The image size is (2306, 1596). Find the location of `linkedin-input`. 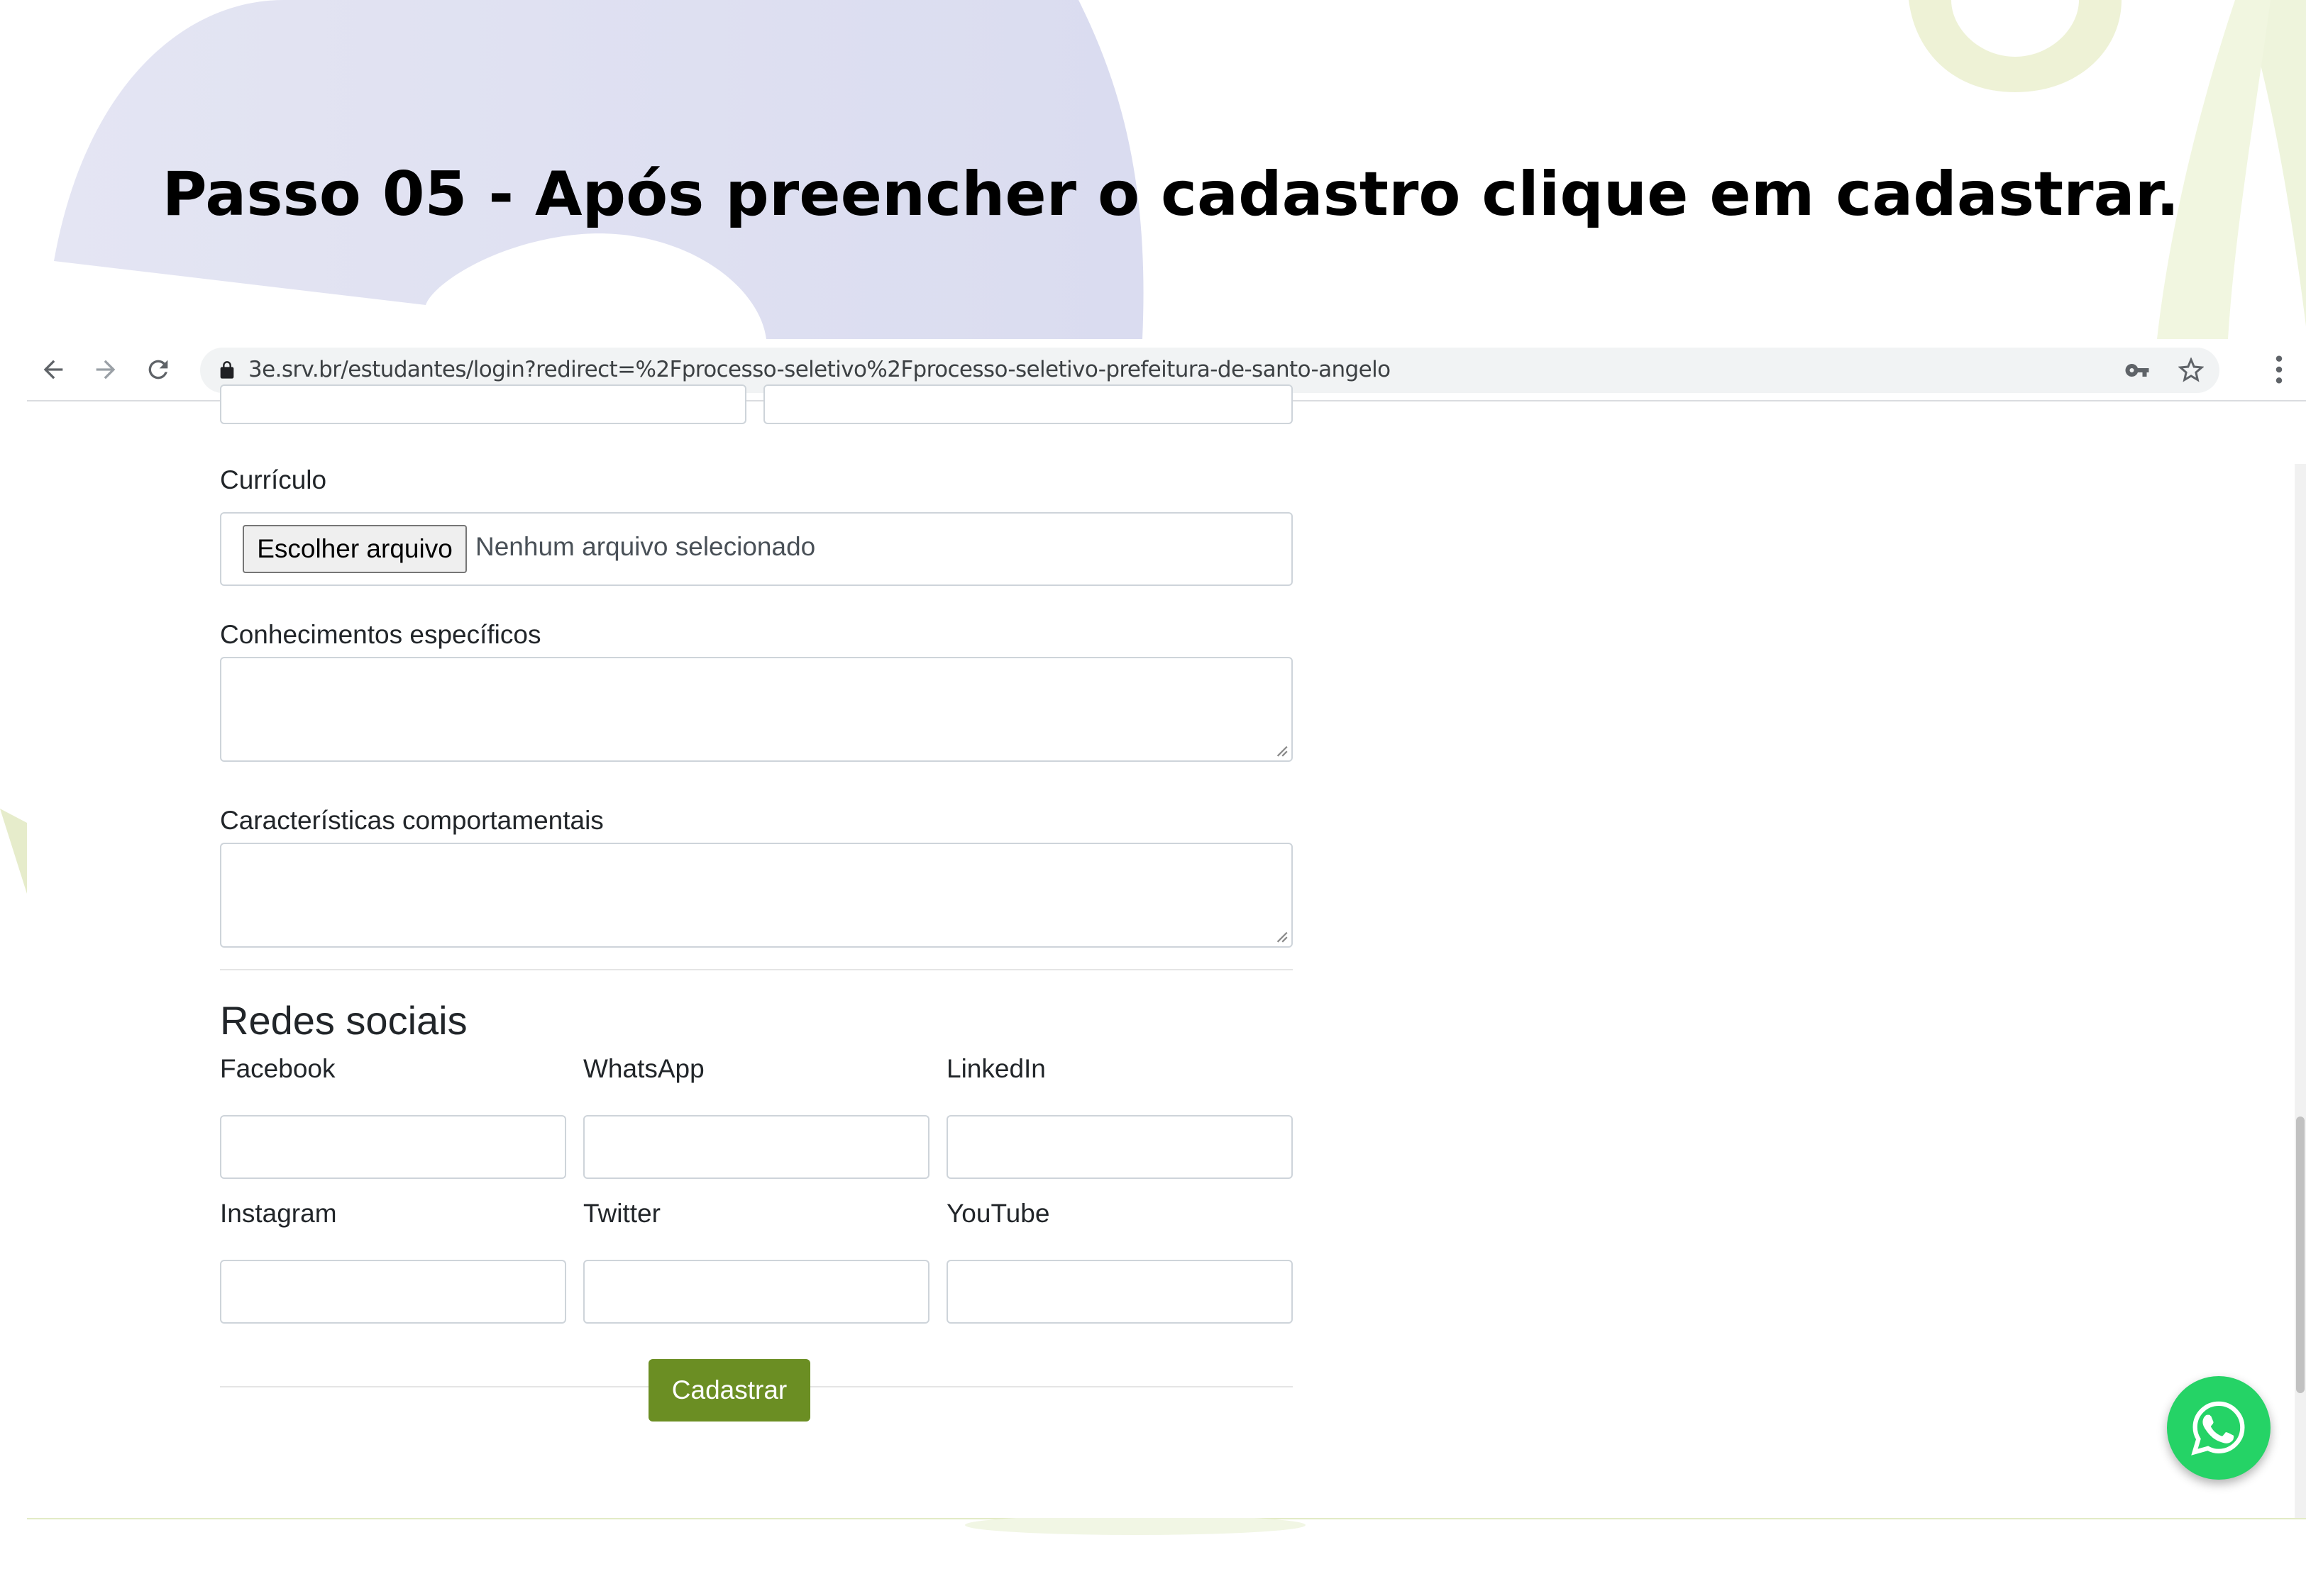

linkedin-input is located at coordinates (1120, 1147).